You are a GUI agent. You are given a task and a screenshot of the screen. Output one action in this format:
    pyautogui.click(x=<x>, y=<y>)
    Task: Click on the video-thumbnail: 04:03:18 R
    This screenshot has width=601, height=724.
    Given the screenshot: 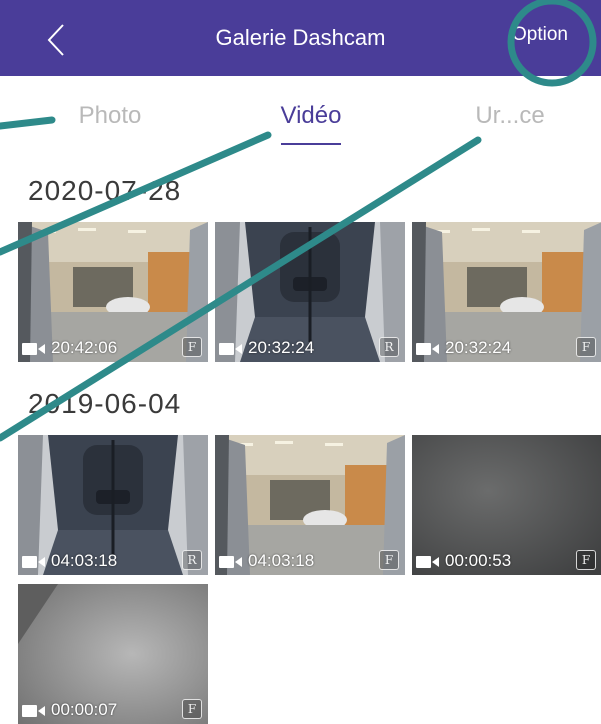 What is the action you would take?
    pyautogui.click(x=113, y=505)
    